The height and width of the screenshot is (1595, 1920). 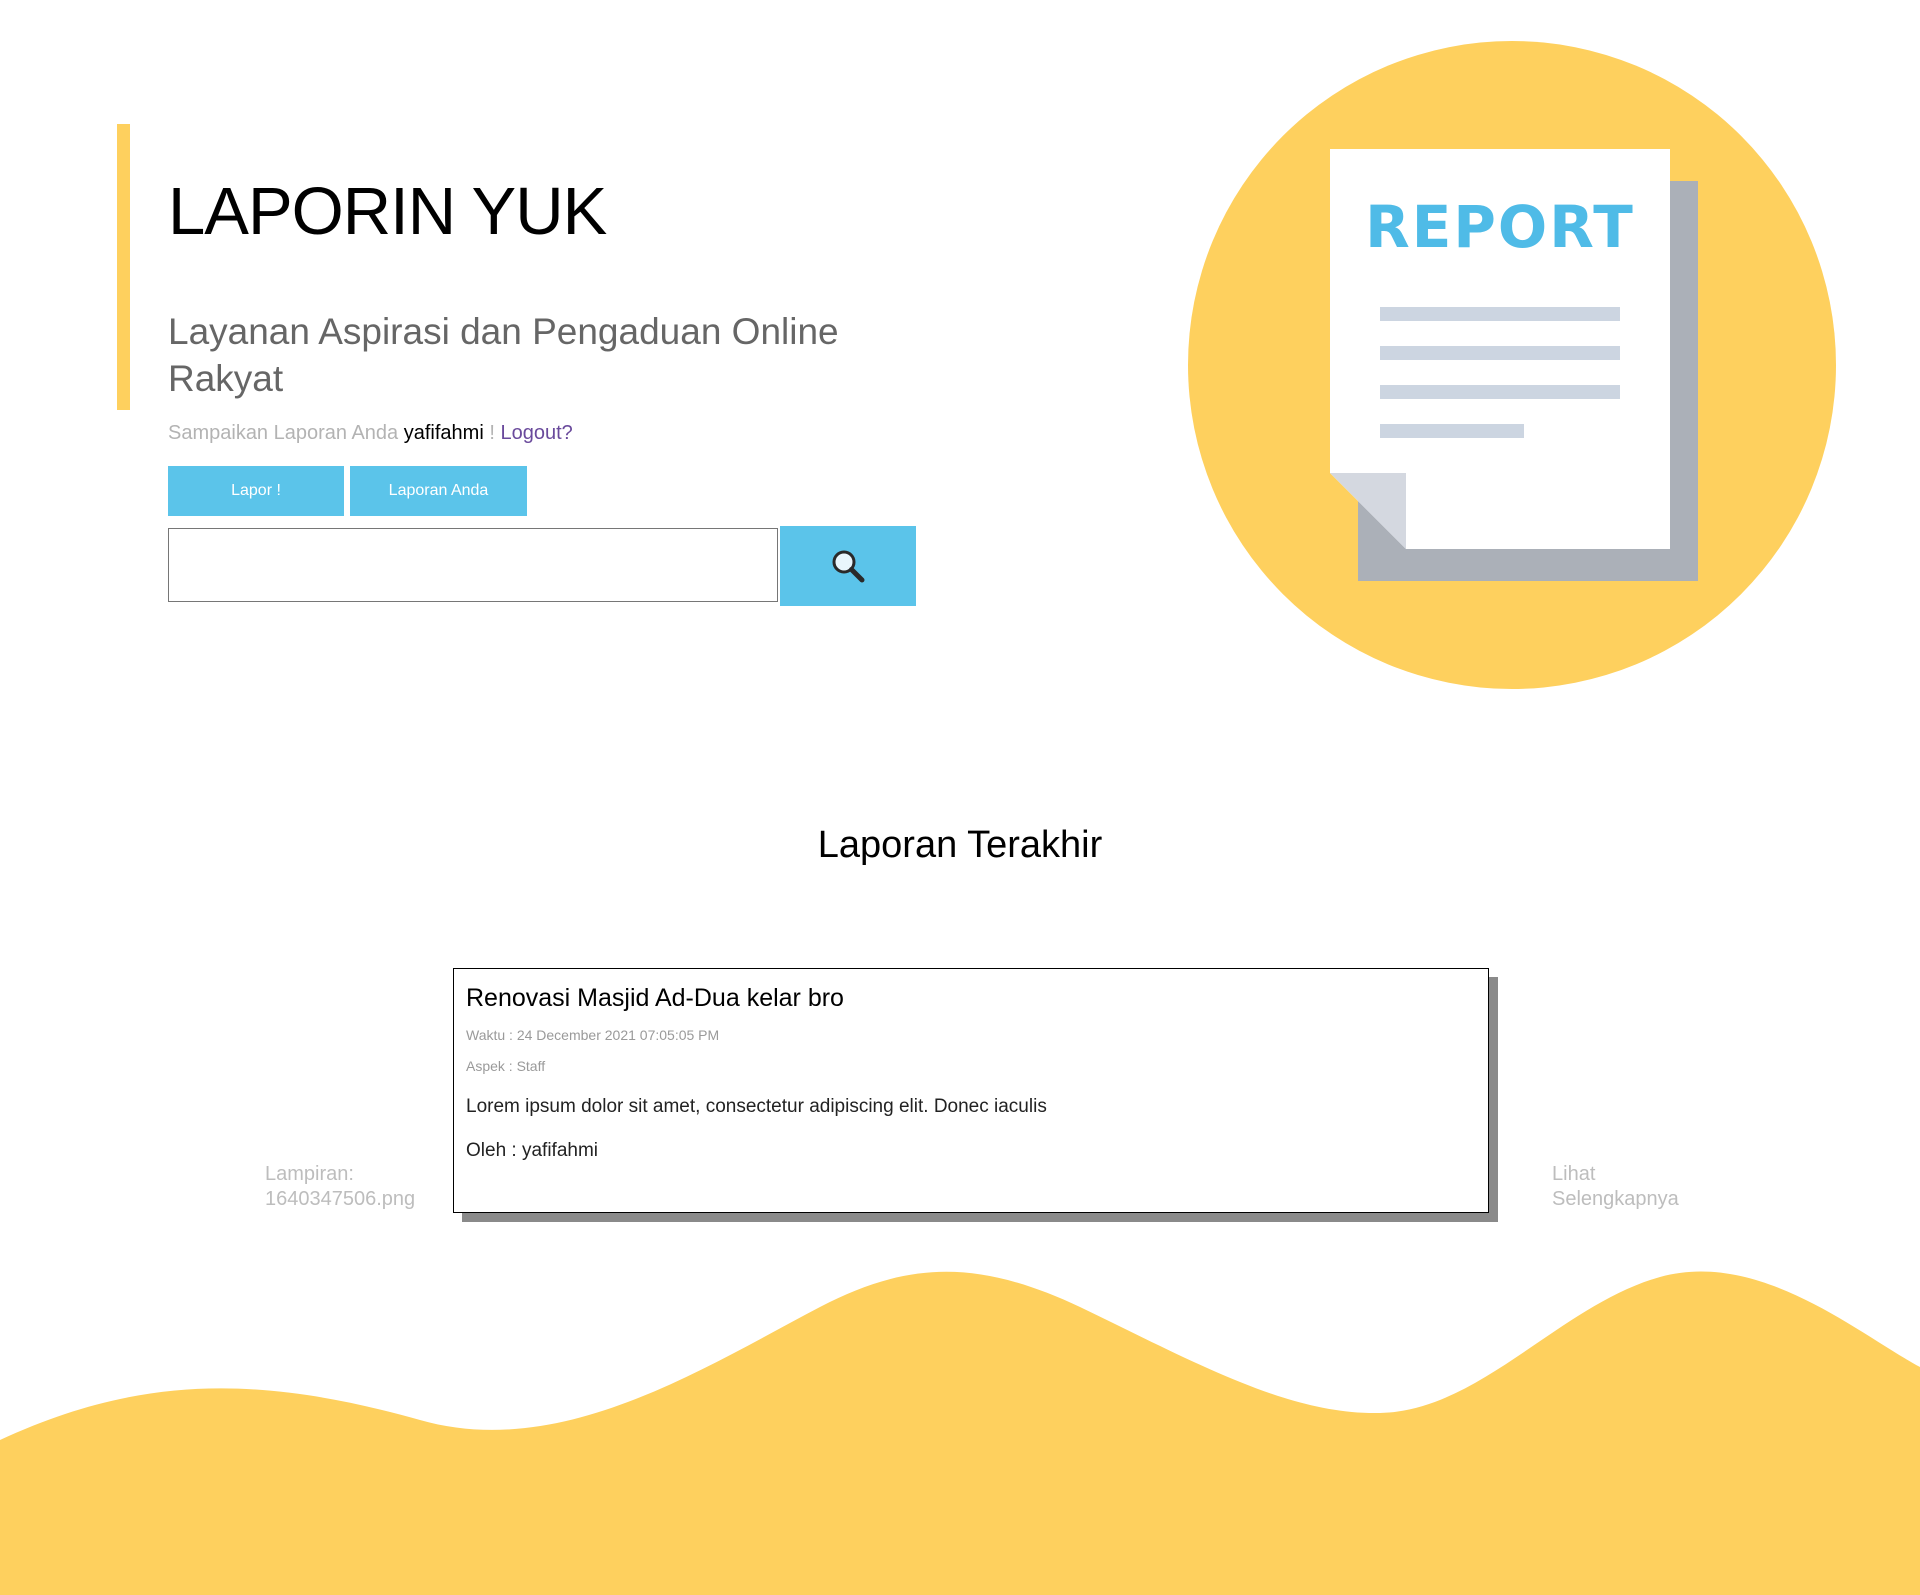 What do you see at coordinates (123, 267) in the screenshot?
I see `hero-accent-bar` at bounding box center [123, 267].